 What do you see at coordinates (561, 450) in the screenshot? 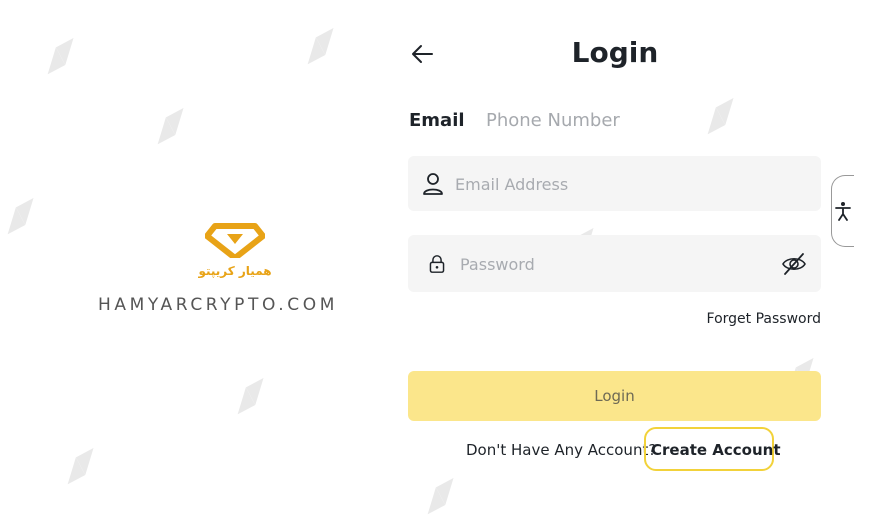
I see `no-account-text: Don't Have Any Account?` at bounding box center [561, 450].